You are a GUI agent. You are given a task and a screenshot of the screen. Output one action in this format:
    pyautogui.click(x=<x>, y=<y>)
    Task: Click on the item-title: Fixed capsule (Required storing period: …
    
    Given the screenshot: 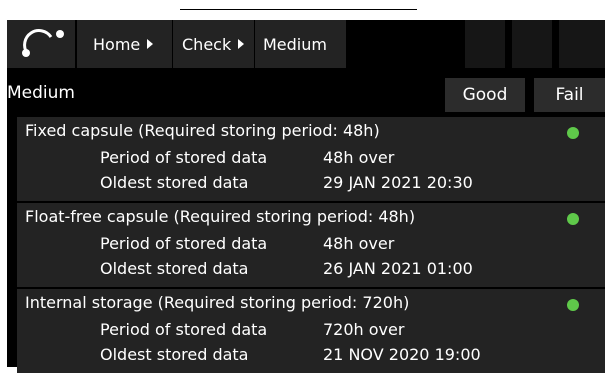 What is the action you would take?
    pyautogui.click(x=202, y=130)
    